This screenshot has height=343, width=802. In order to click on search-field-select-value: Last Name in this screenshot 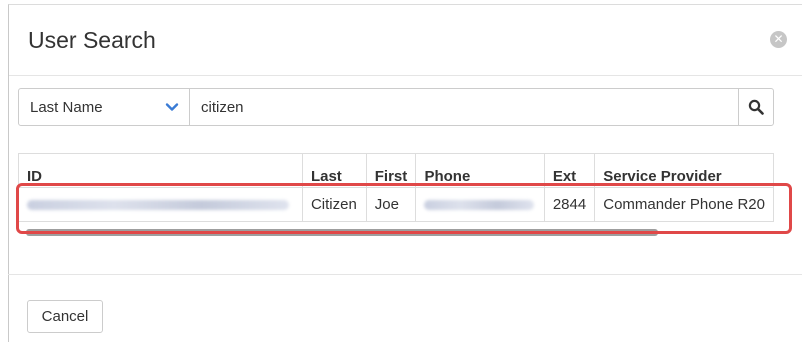, I will do `click(66, 107)`.